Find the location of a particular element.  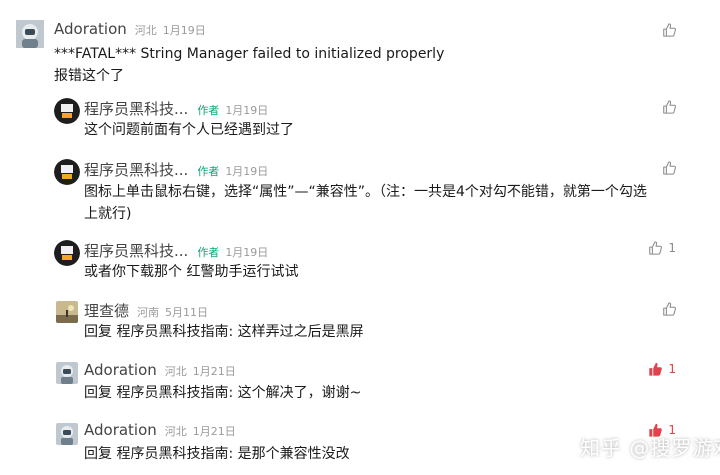

comment-text: : 这个解决了，谢谢~ is located at coordinates (295, 393).